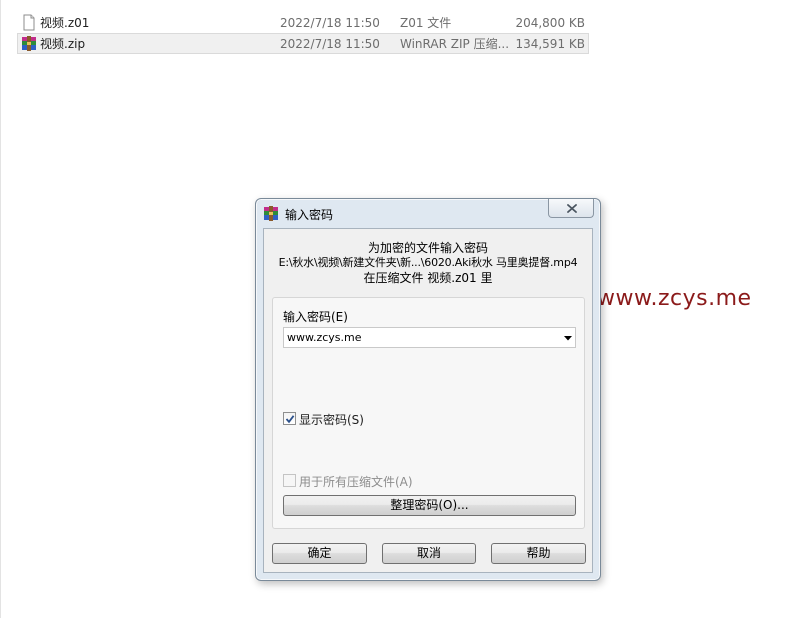 Image resolution: width=787 pixels, height=618 pixels. Describe the element at coordinates (674, 298) in the screenshot. I see `watermark-text: www.zcys.me` at that location.